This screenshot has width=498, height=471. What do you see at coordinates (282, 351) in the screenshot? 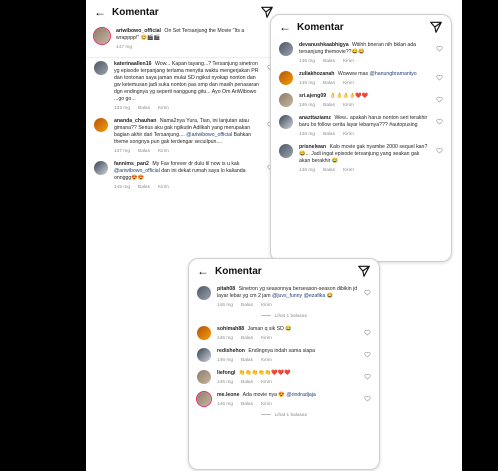
I see `comment-text: Endingnya indah sama siapa` at bounding box center [282, 351].